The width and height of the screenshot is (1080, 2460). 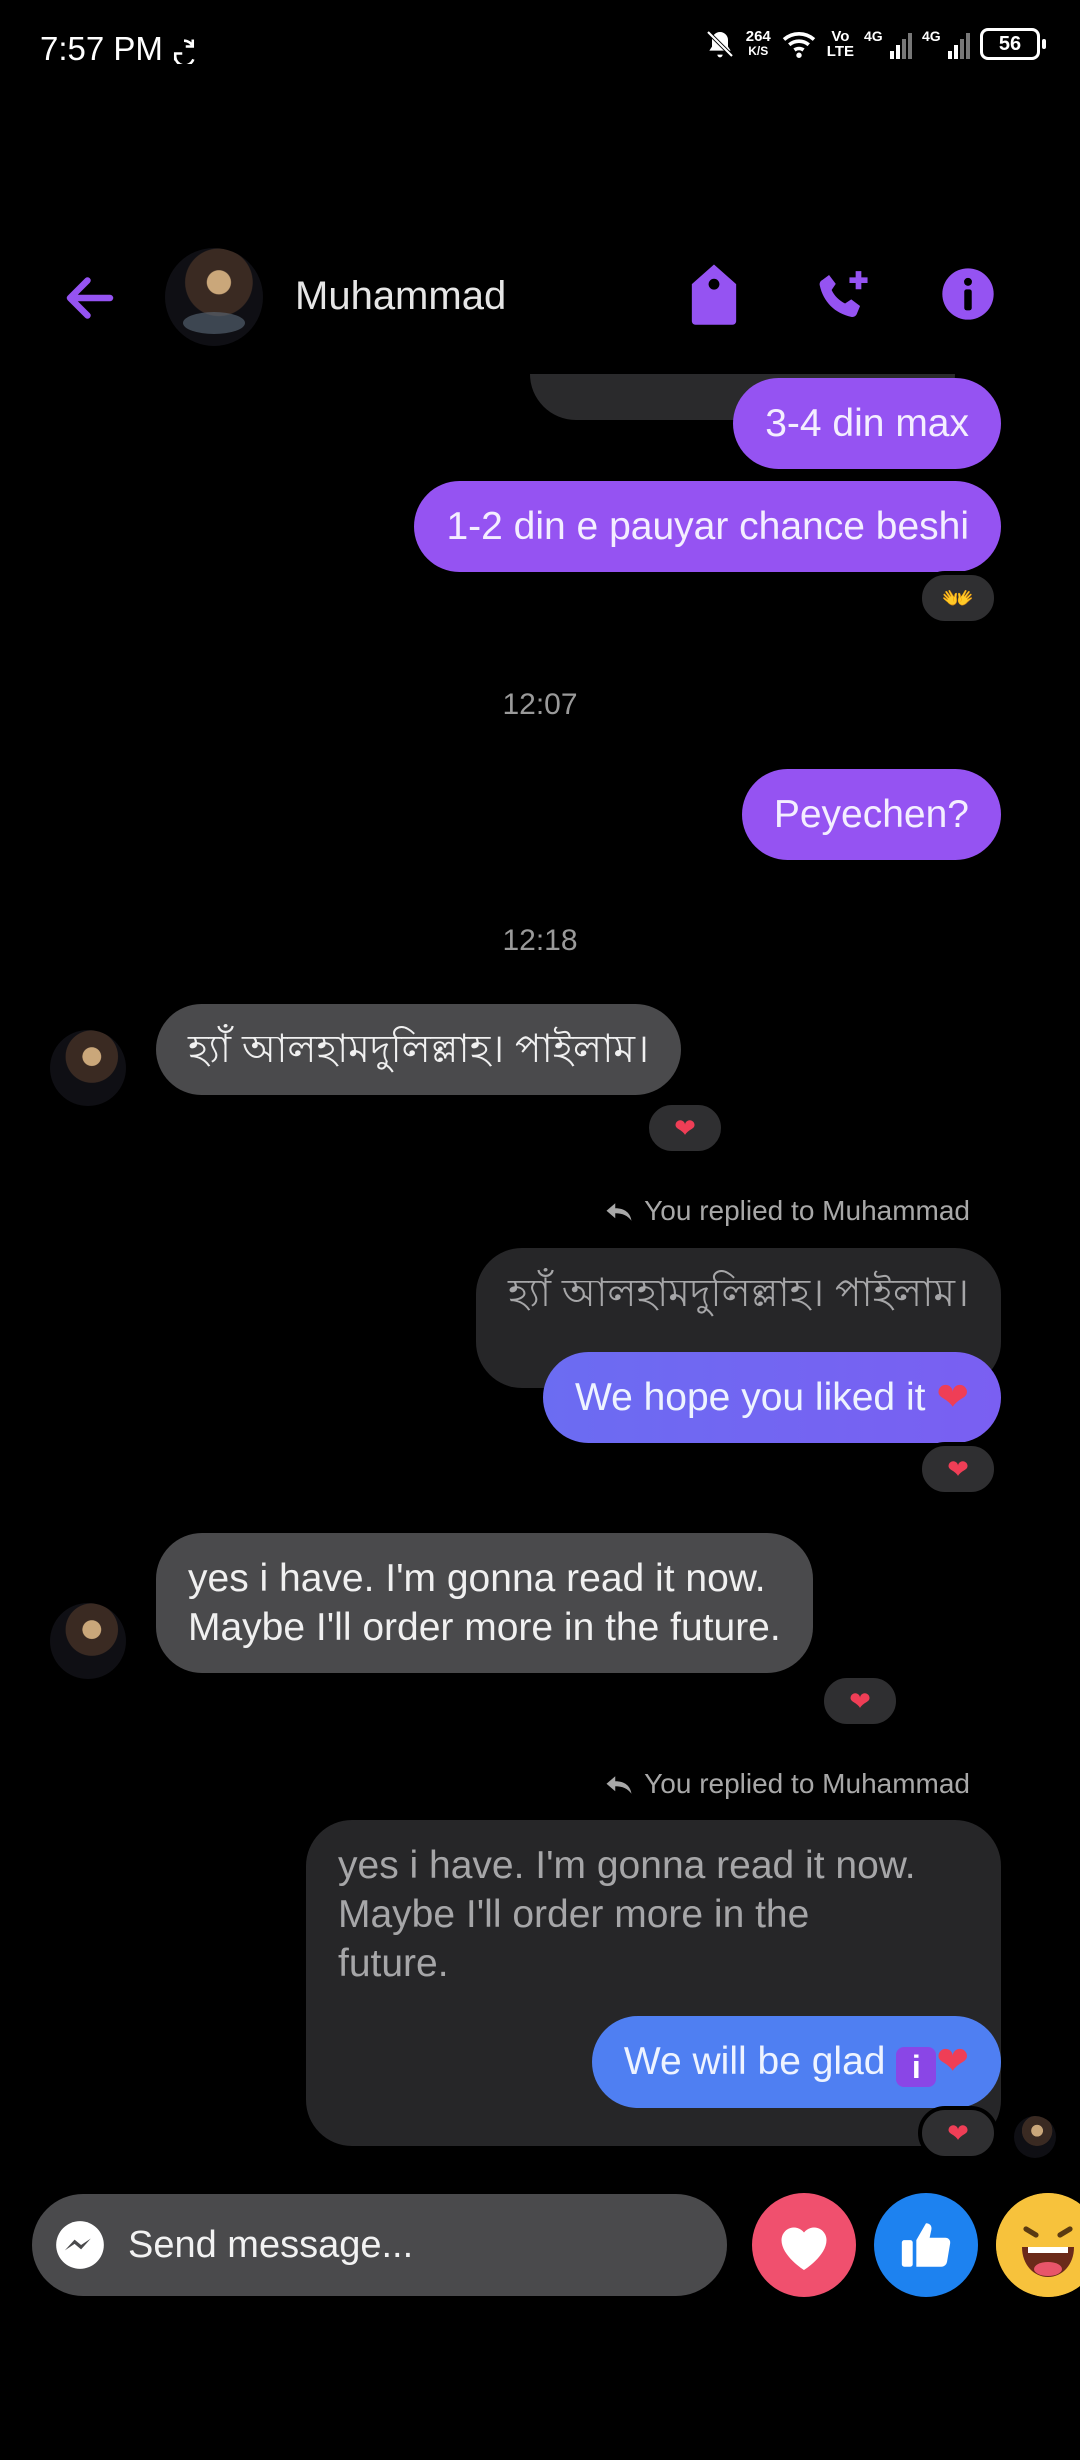 I want to click on wifi-icon, so click(x=798, y=45).